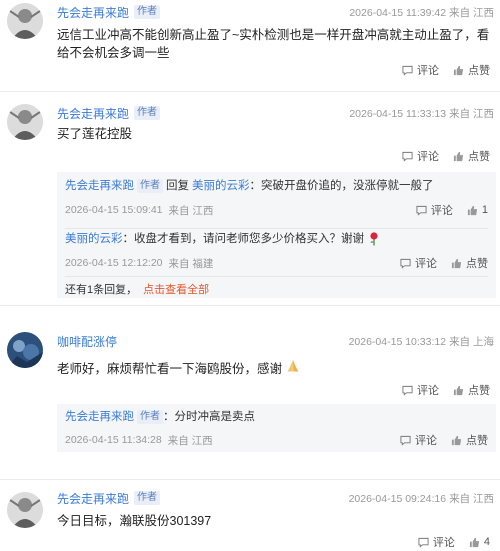 This screenshot has width=500, height=551. Describe the element at coordinates (95, 134) in the screenshot. I see `comment-text: 买了莲花控股` at that location.